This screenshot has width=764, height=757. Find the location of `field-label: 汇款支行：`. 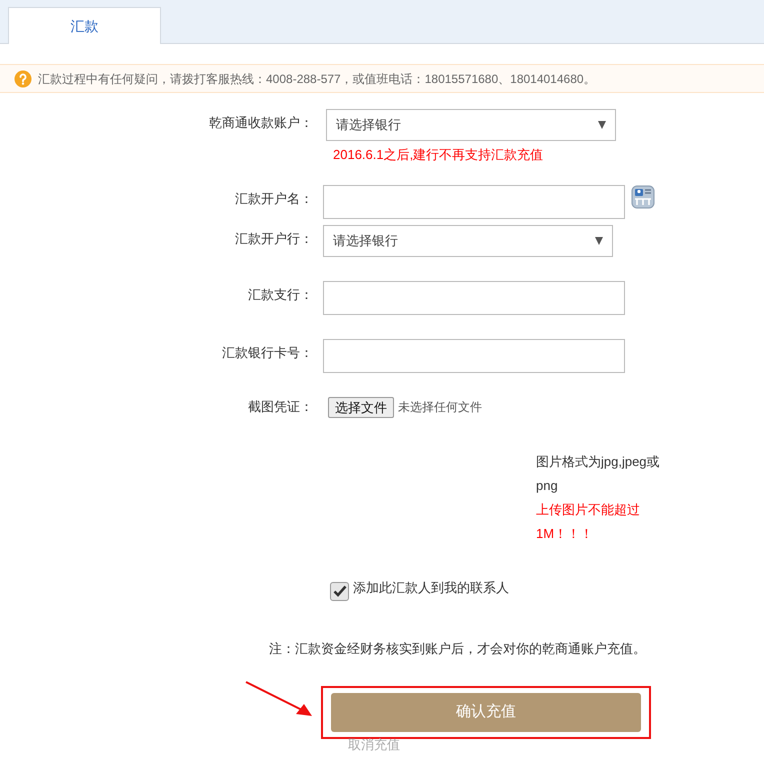

field-label: 汇款支行： is located at coordinates (280, 294).